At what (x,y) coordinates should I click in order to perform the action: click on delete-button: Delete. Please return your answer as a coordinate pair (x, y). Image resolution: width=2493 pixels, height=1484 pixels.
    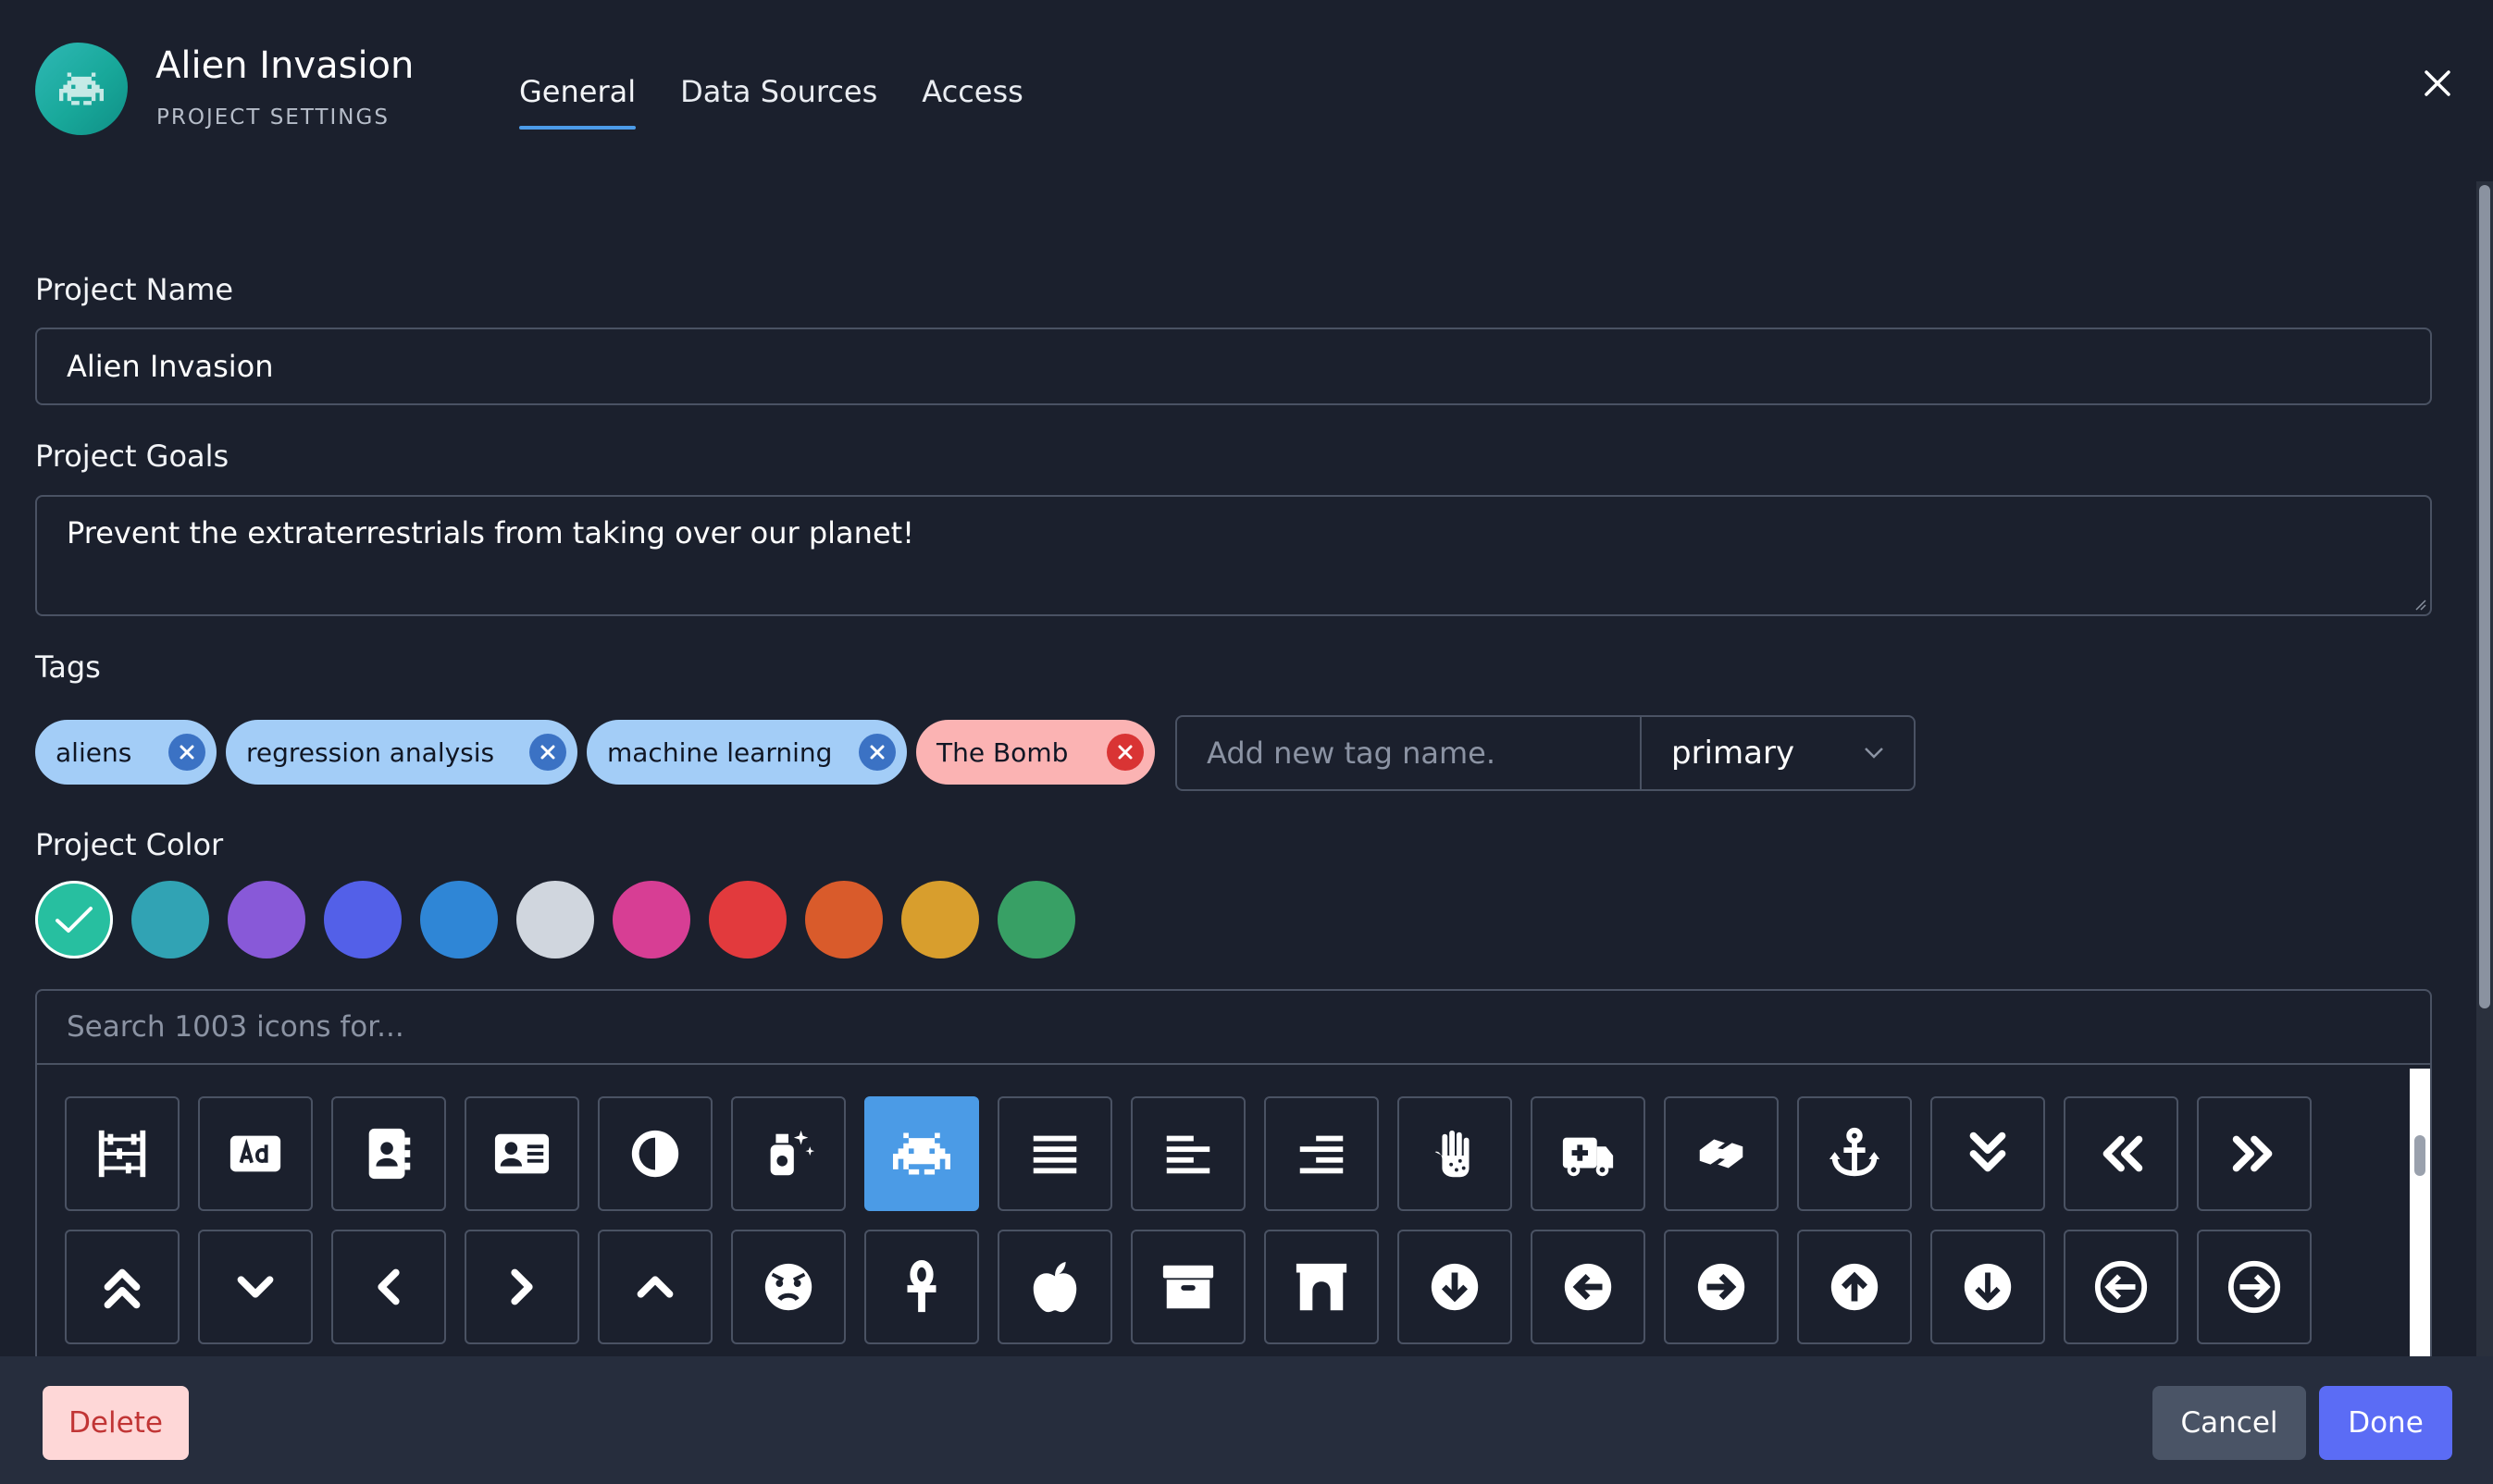
    Looking at the image, I should click on (116, 1423).